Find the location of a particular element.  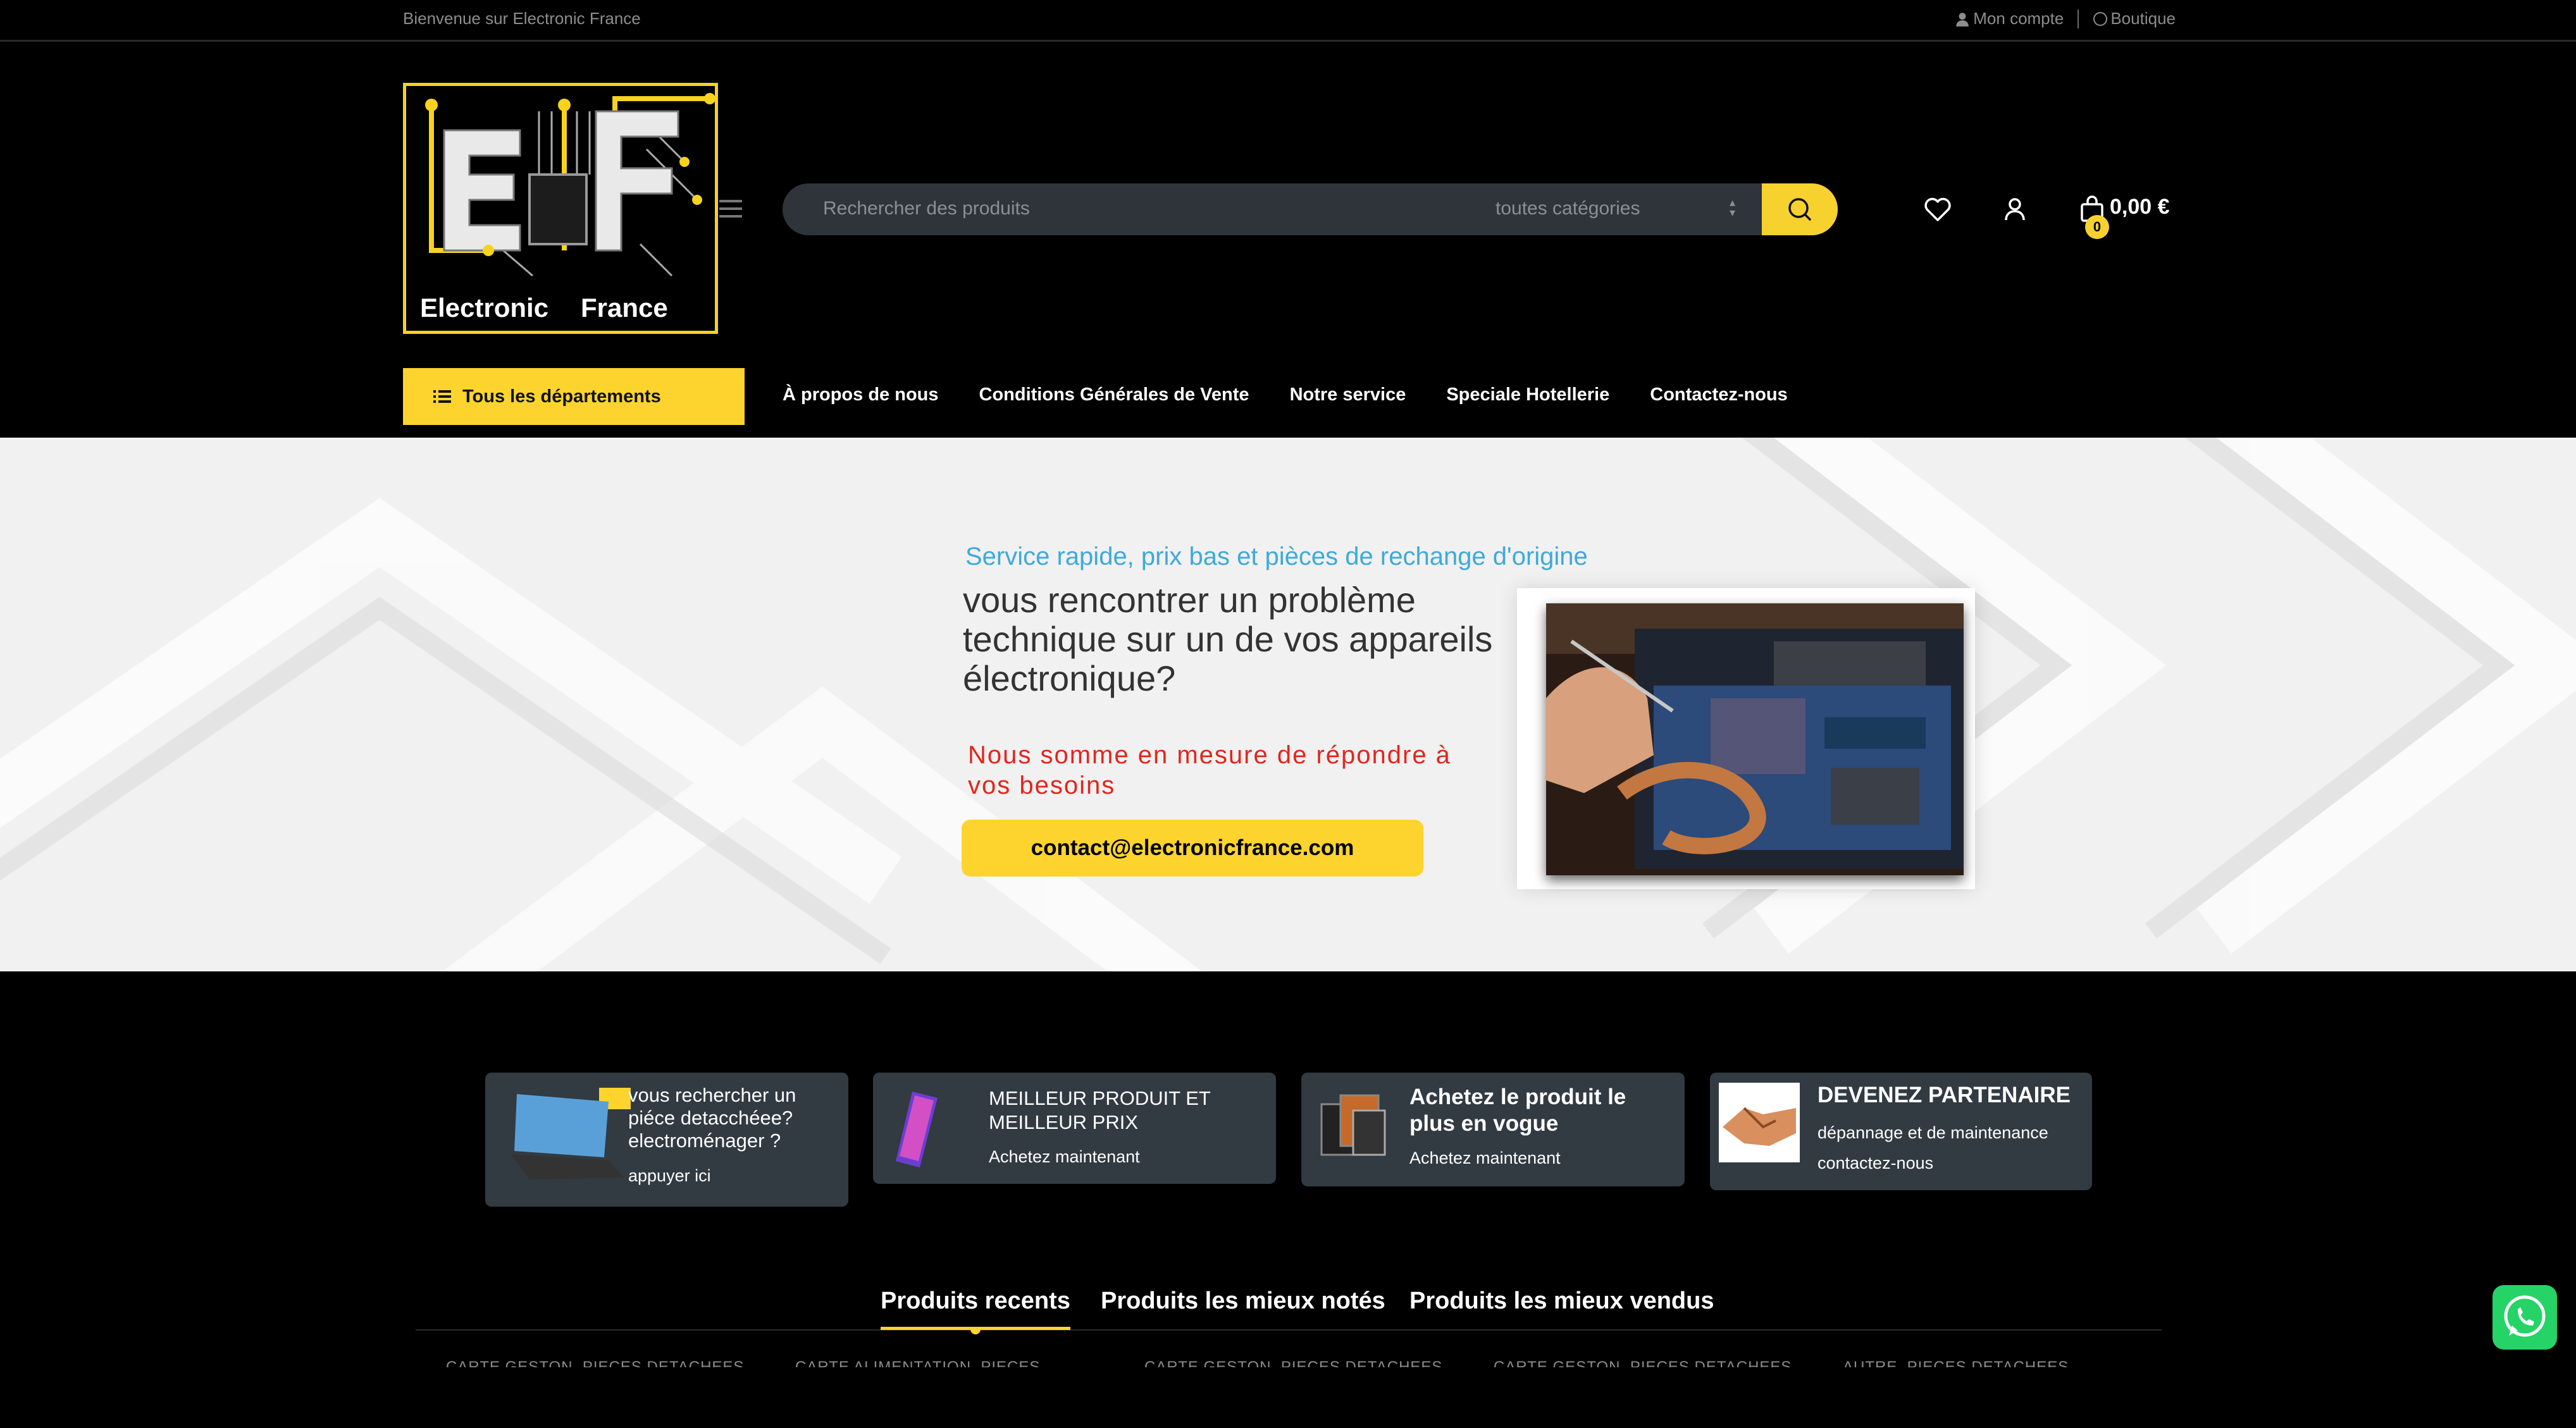

search-input: Rechercher des produits is located at coordinates (927, 208).